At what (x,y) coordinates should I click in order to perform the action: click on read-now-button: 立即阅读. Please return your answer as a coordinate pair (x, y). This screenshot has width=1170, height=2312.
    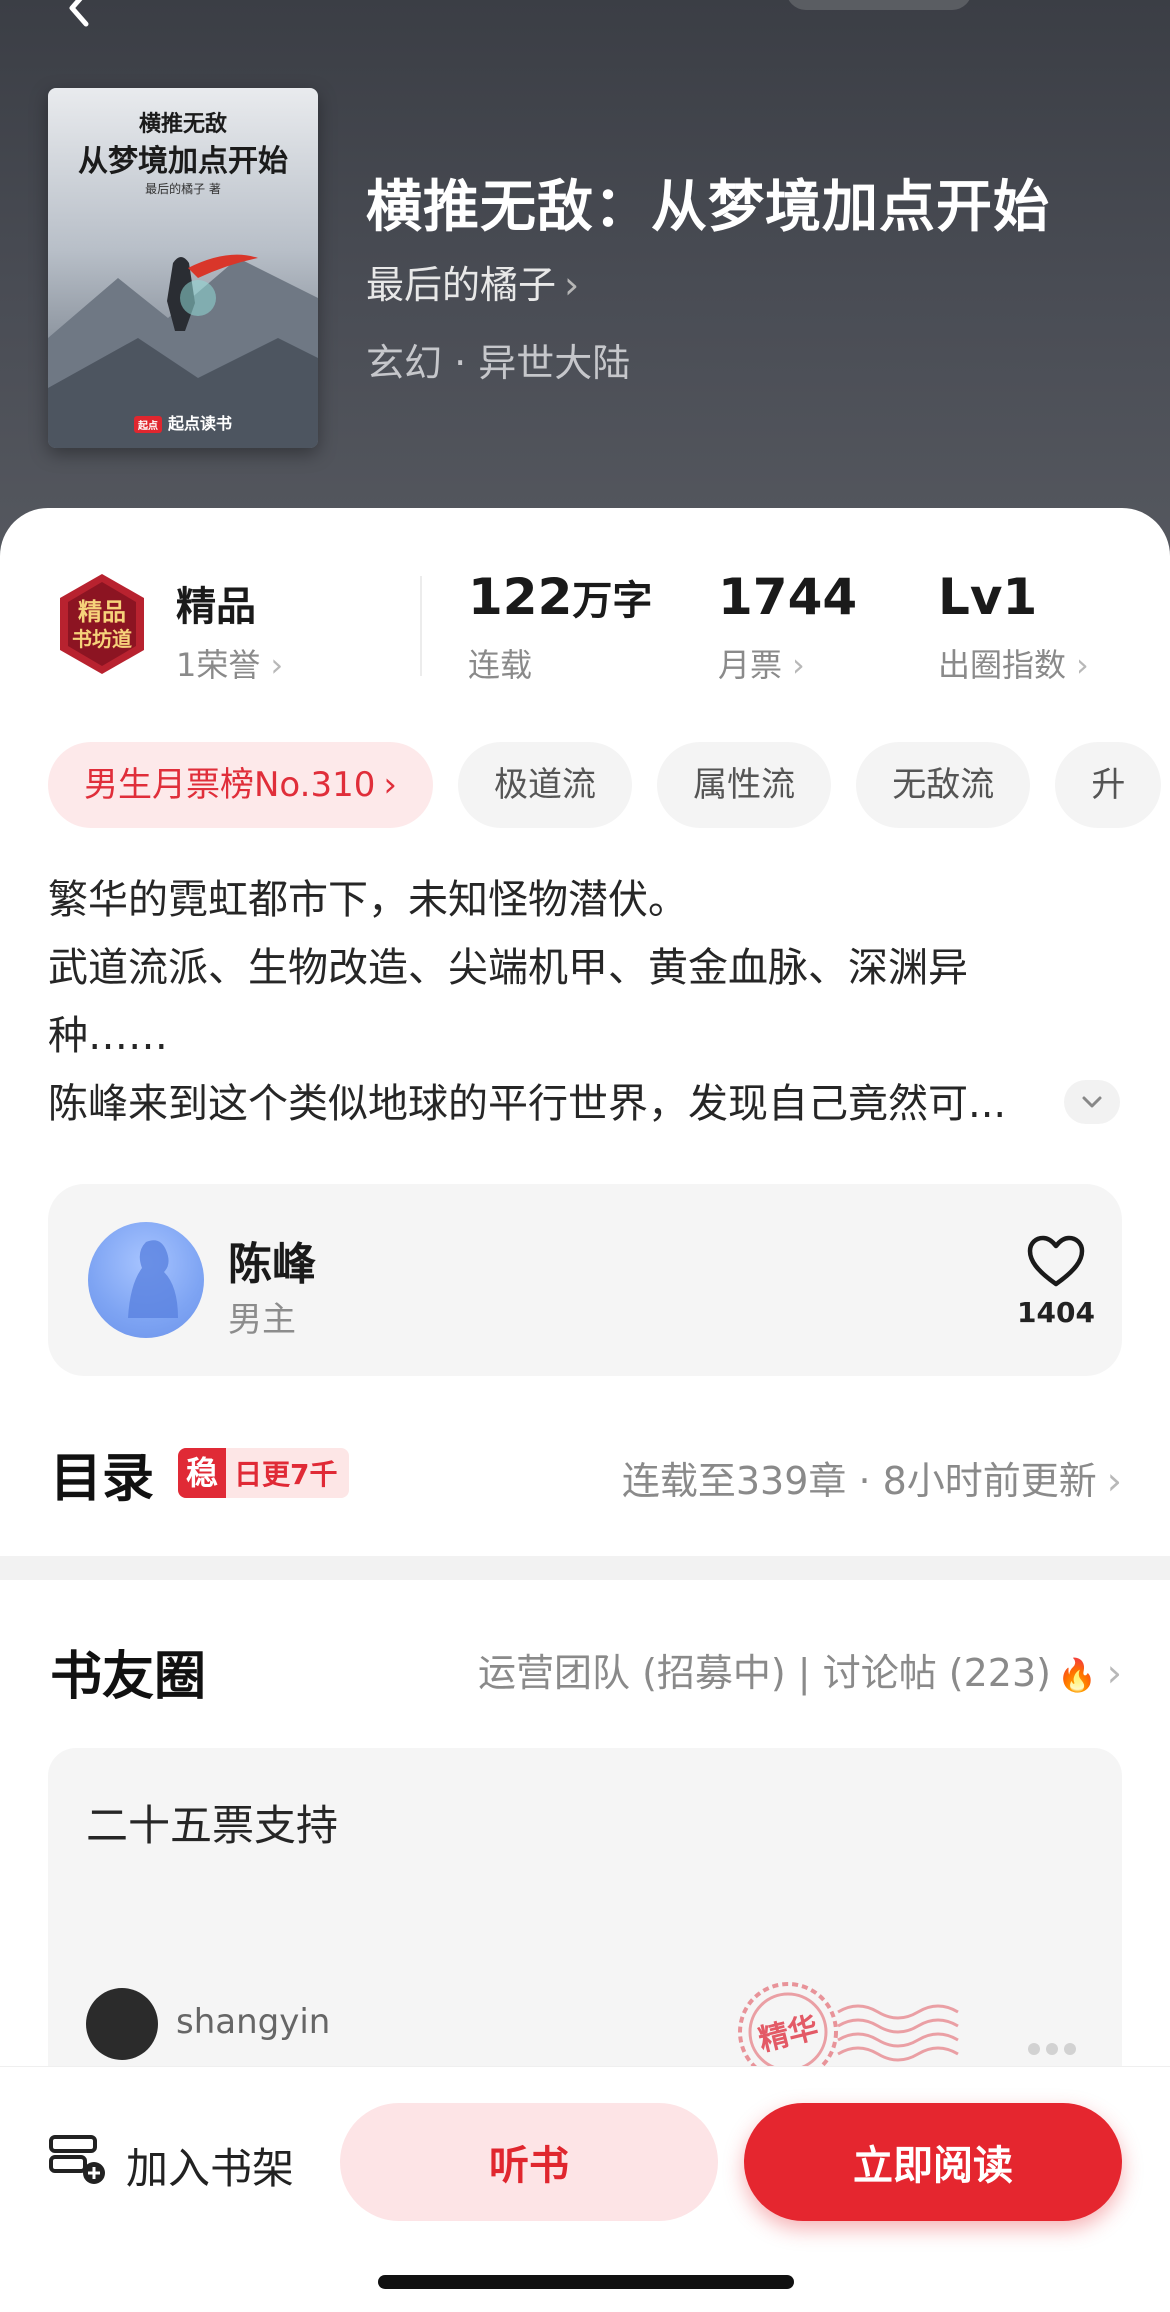
    Looking at the image, I should click on (933, 2162).